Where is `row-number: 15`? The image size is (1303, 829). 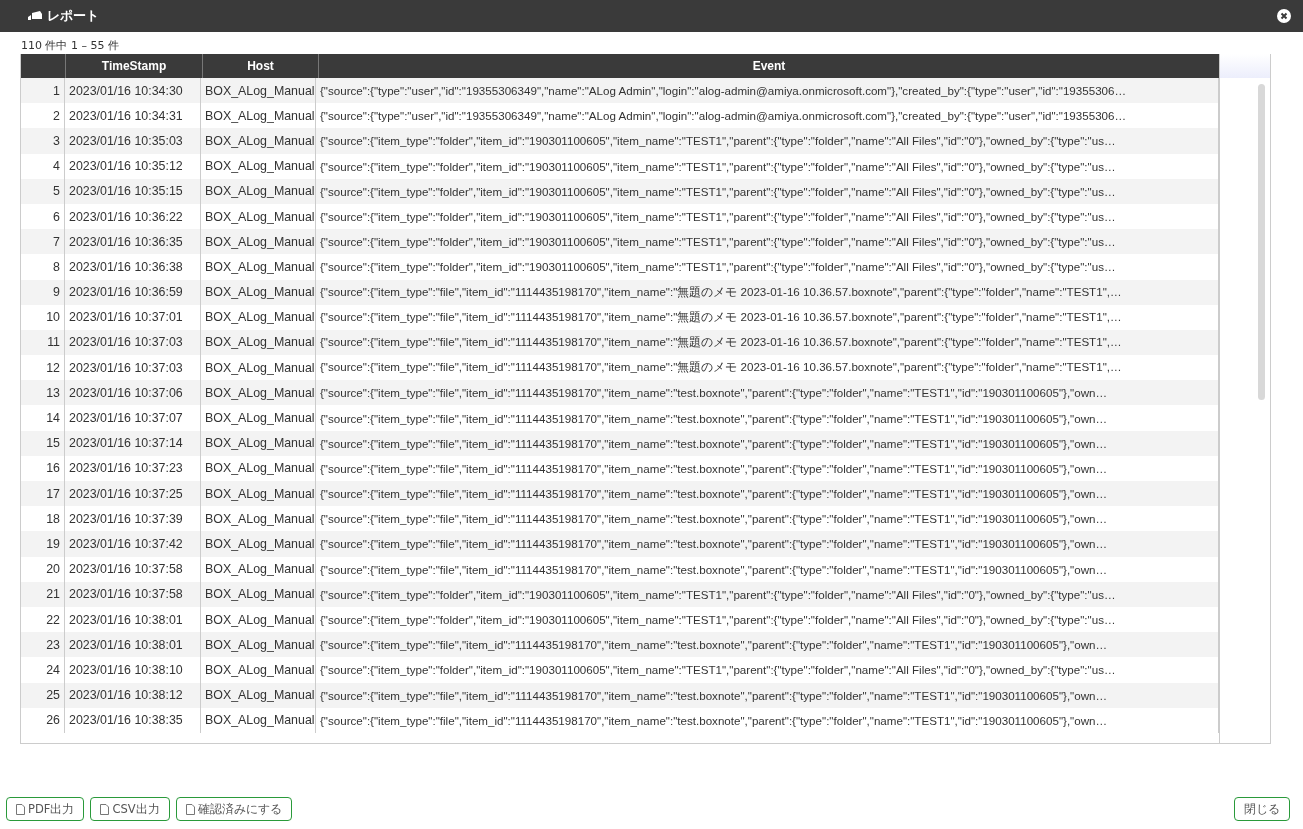 row-number: 15 is located at coordinates (43, 443).